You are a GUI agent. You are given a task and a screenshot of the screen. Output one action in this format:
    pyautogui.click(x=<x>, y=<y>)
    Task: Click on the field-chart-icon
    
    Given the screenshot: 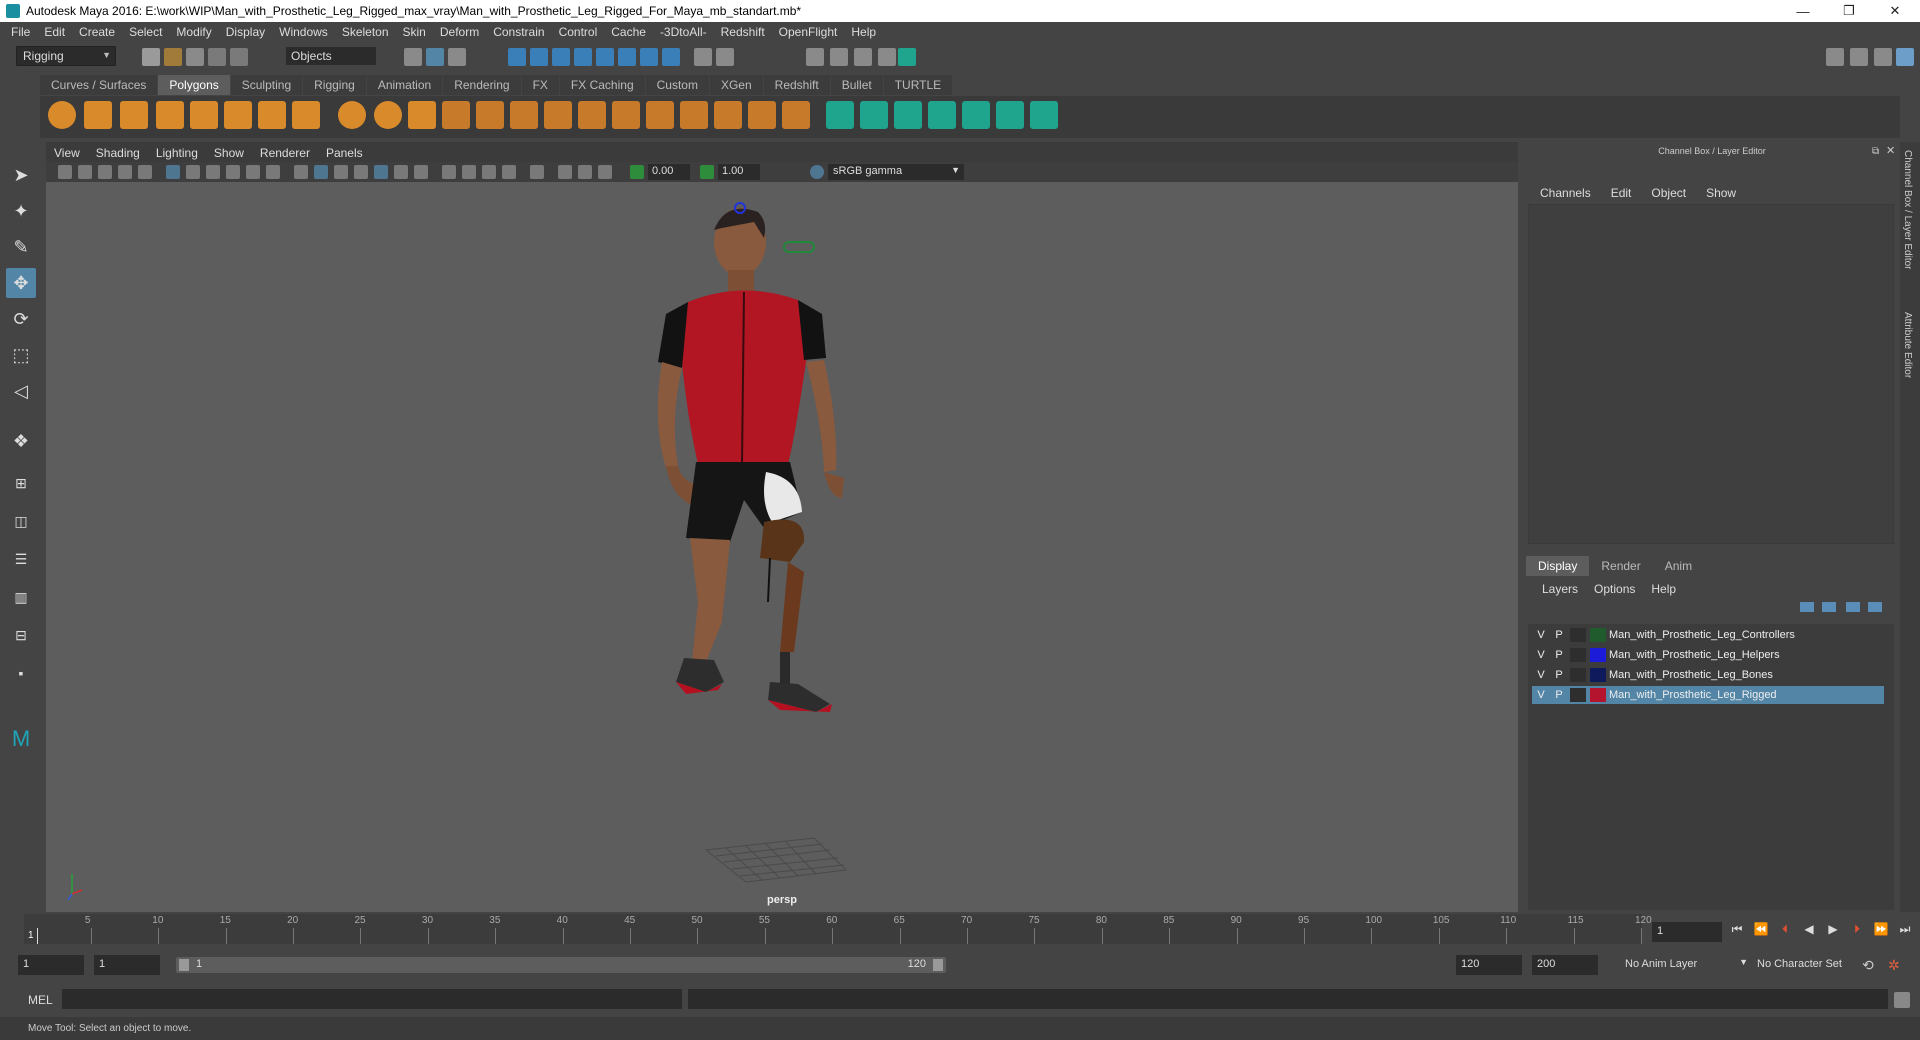 What is the action you would take?
    pyautogui.click(x=253, y=172)
    